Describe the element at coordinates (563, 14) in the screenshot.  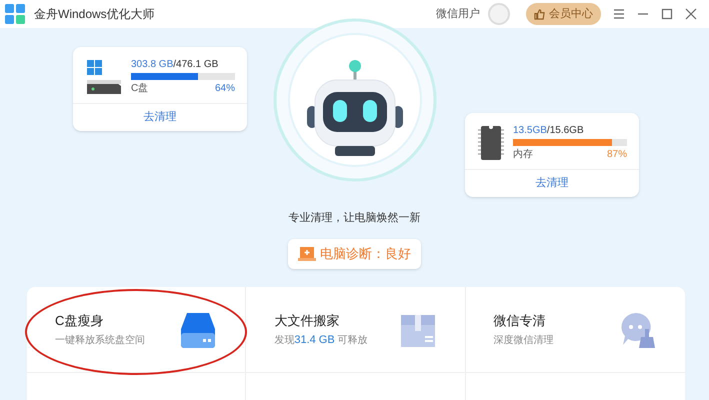
I see `vip-button: 会员中心` at that location.